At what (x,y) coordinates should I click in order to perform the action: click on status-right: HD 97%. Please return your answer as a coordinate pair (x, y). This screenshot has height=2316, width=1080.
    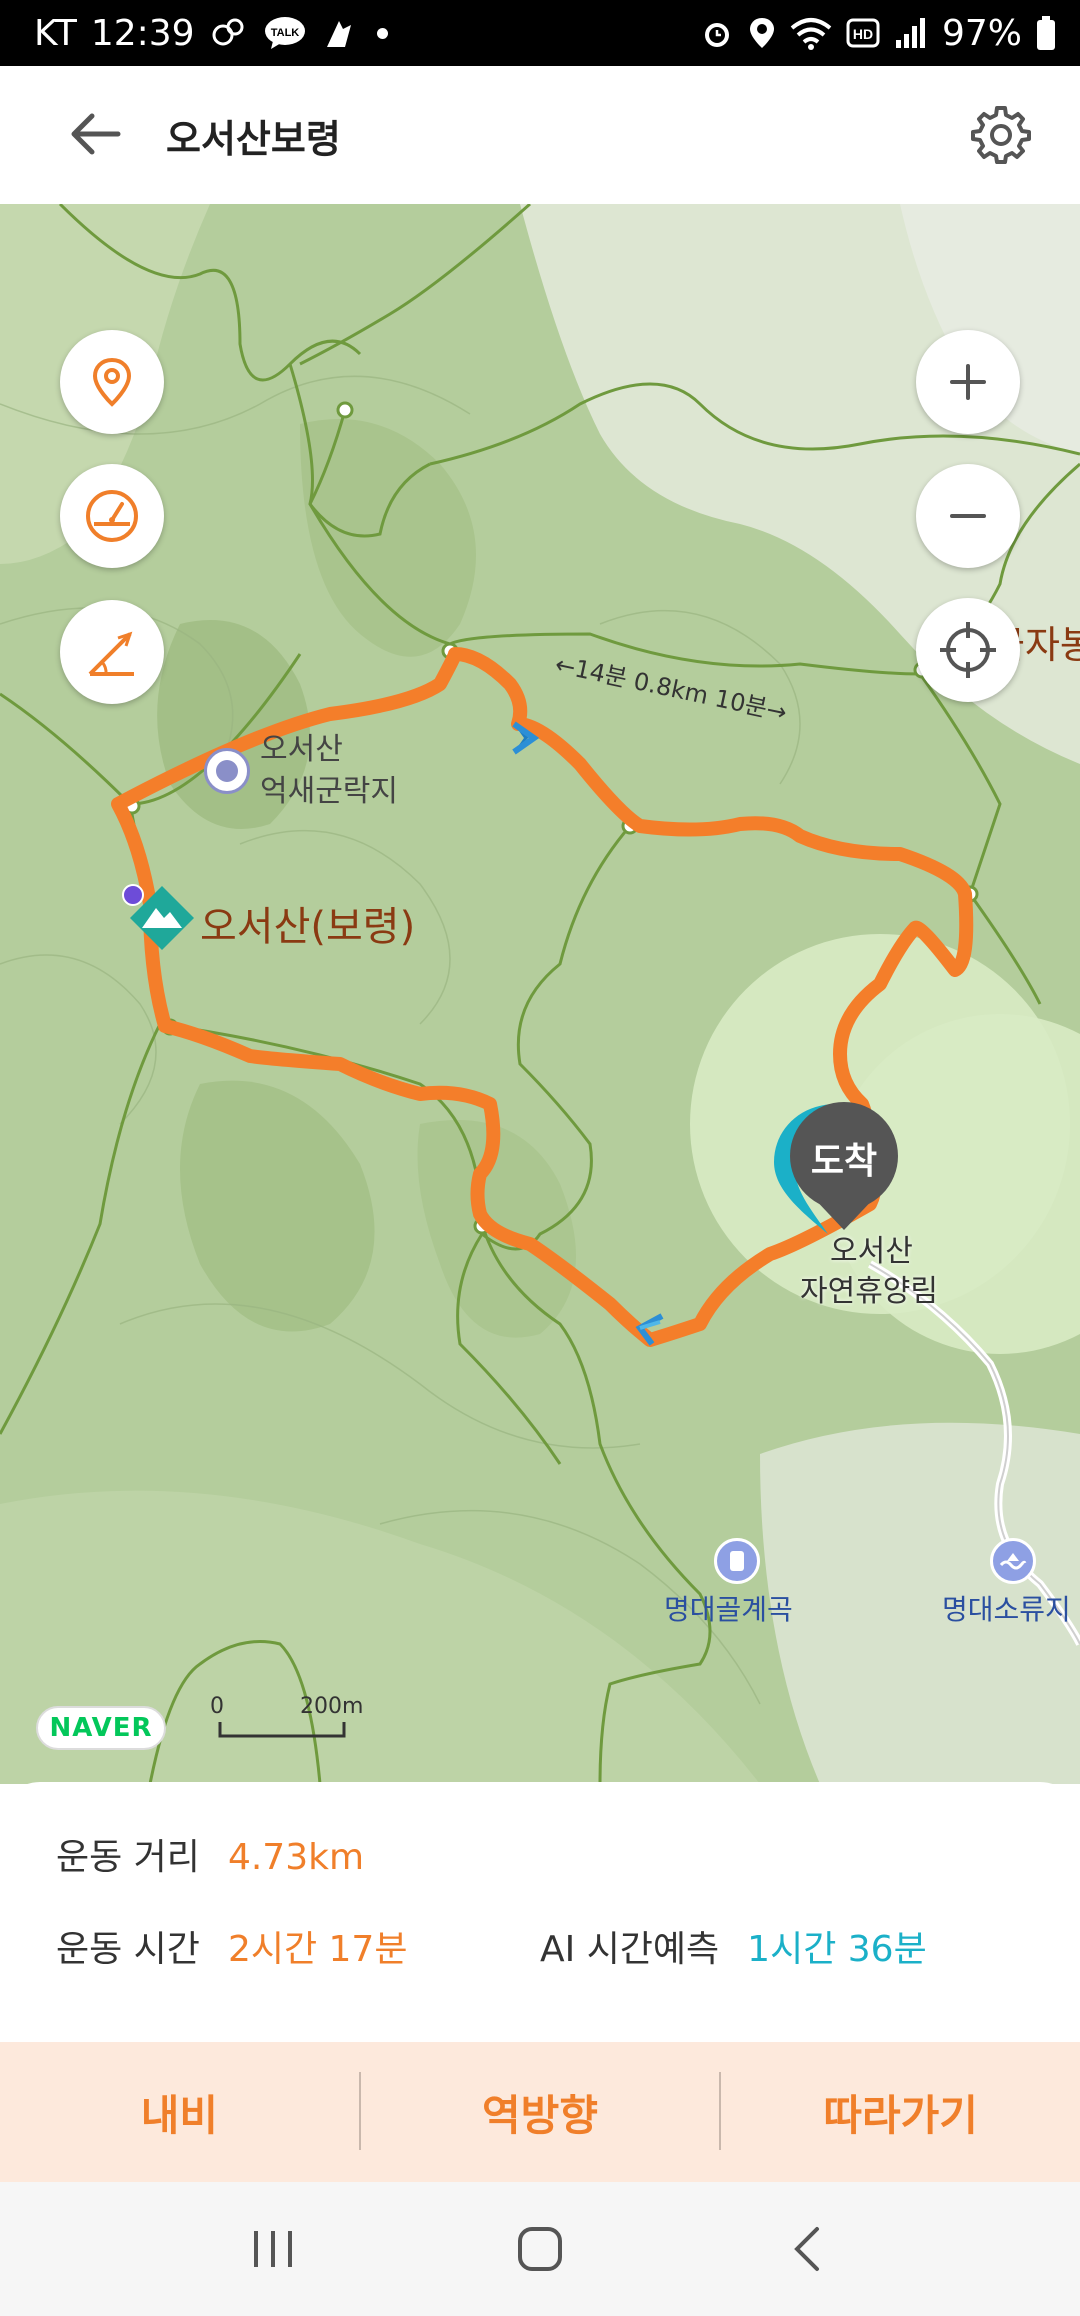
    Looking at the image, I should click on (878, 33).